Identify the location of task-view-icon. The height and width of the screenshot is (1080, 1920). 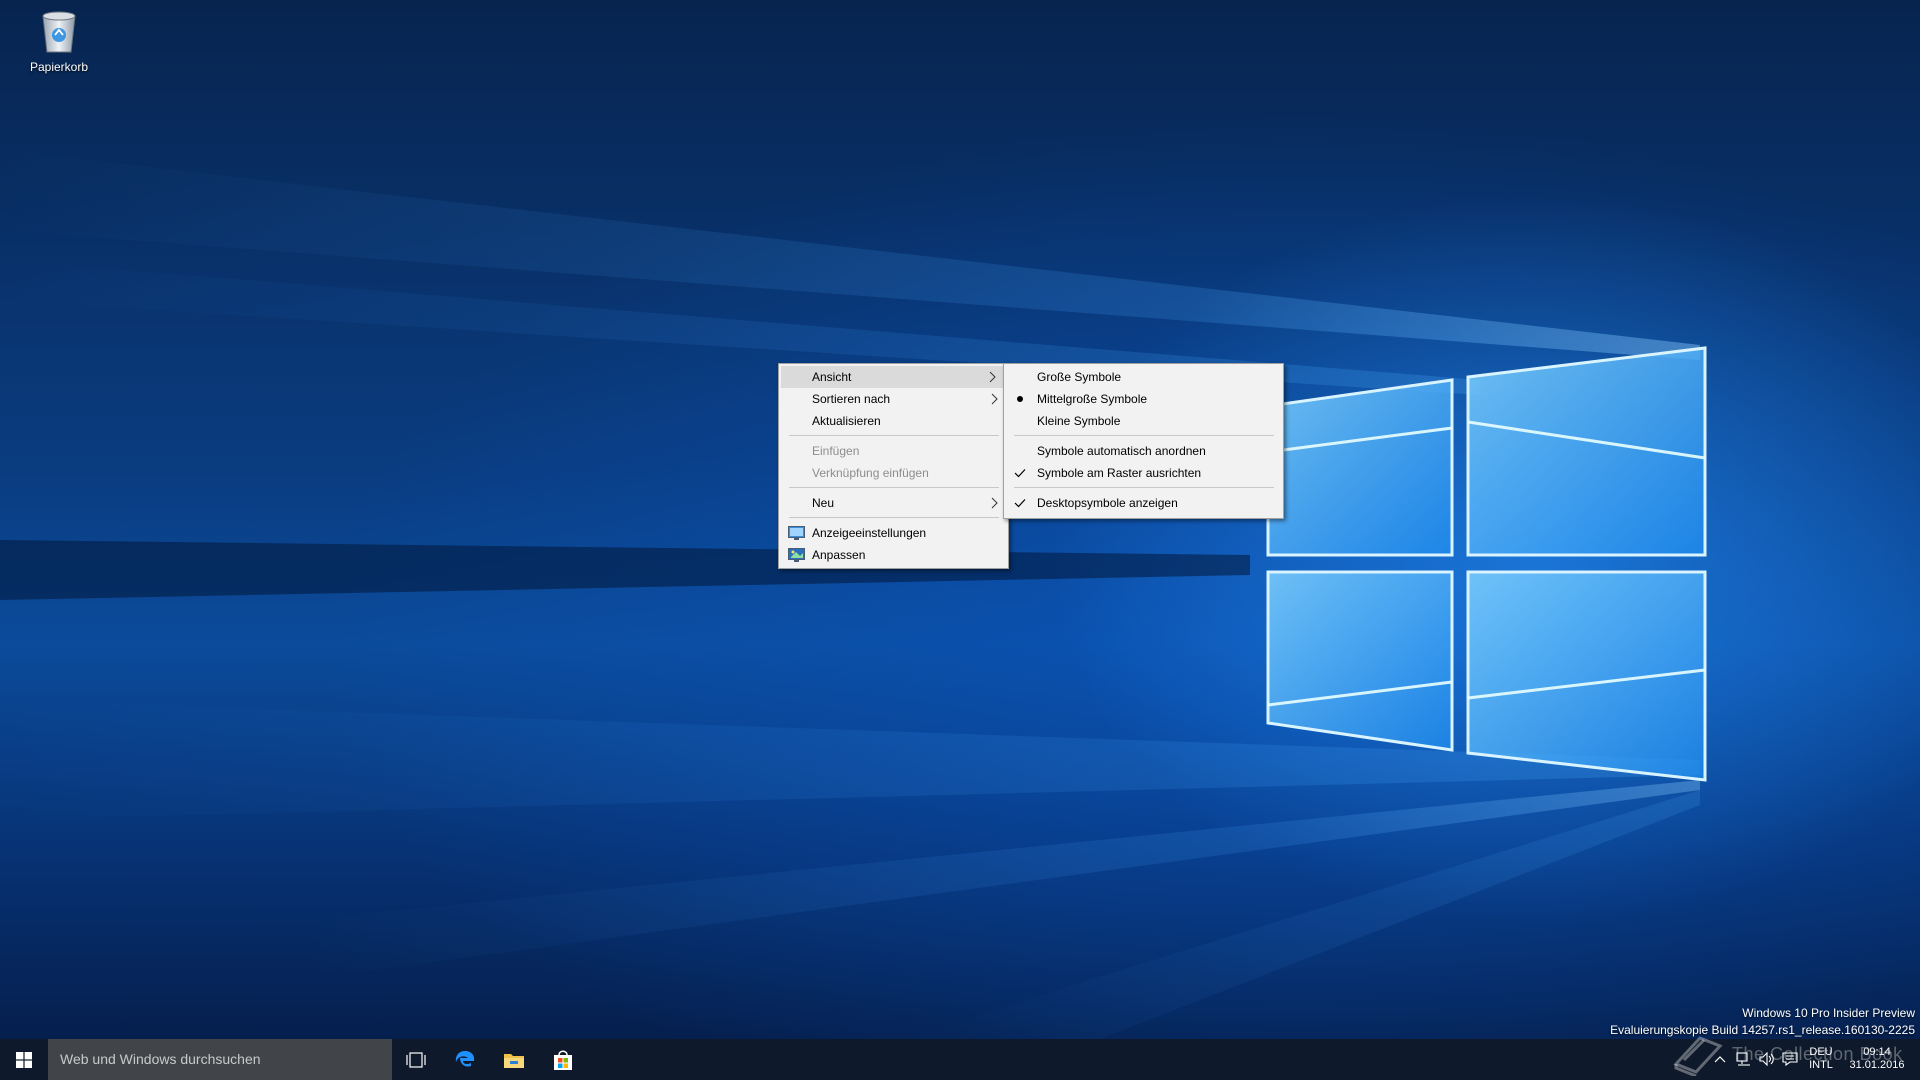
(416, 1059).